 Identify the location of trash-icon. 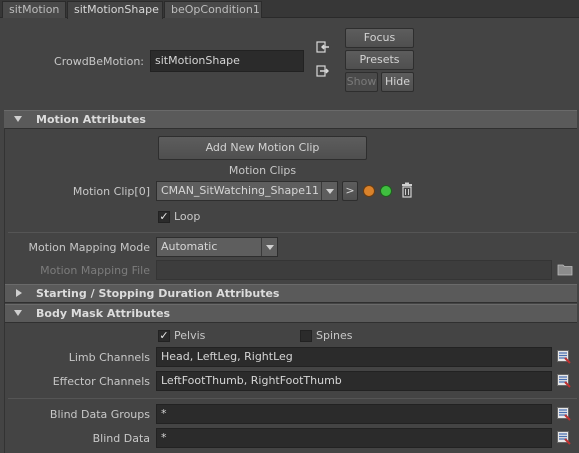
(407, 190).